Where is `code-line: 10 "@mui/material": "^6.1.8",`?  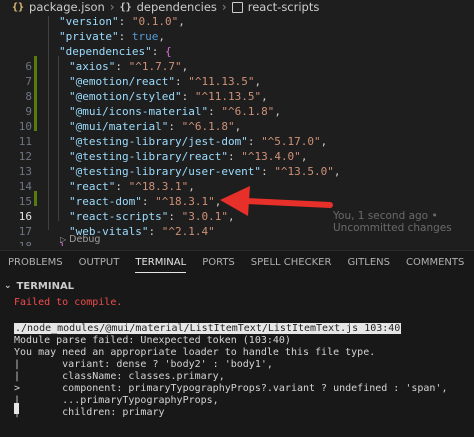 code-line: 10 "@mui/material": "^6.1.8", is located at coordinates (237, 126).